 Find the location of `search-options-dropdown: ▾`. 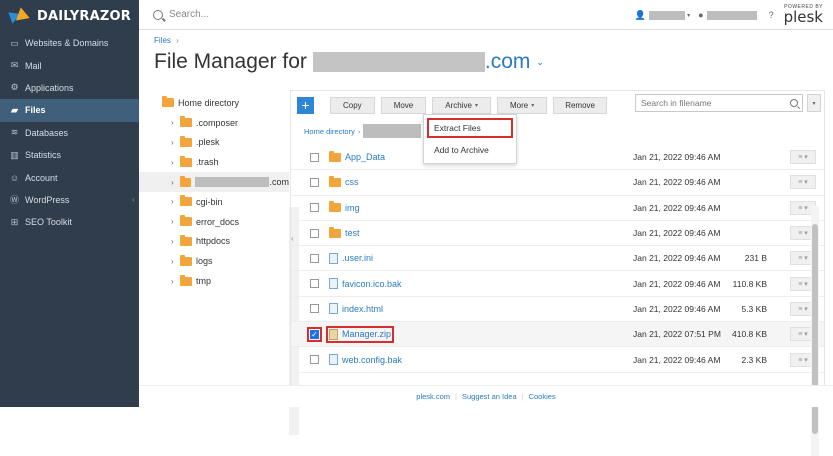

search-options-dropdown: ▾ is located at coordinates (814, 103).